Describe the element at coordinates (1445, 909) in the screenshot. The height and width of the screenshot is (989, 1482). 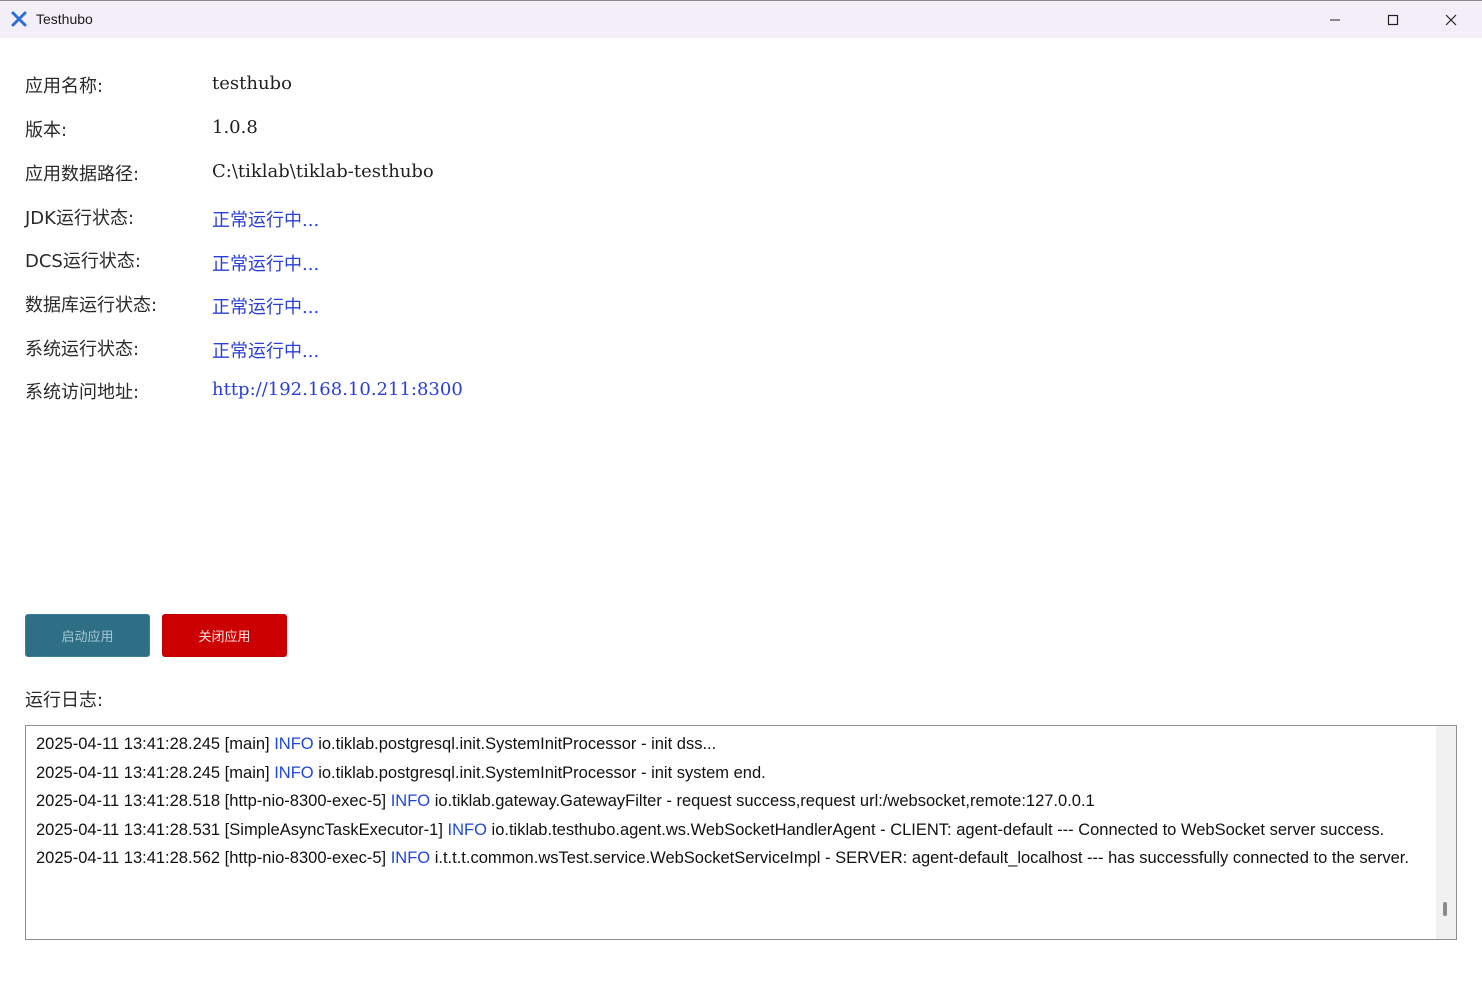
I see `scroll-thumb` at that location.